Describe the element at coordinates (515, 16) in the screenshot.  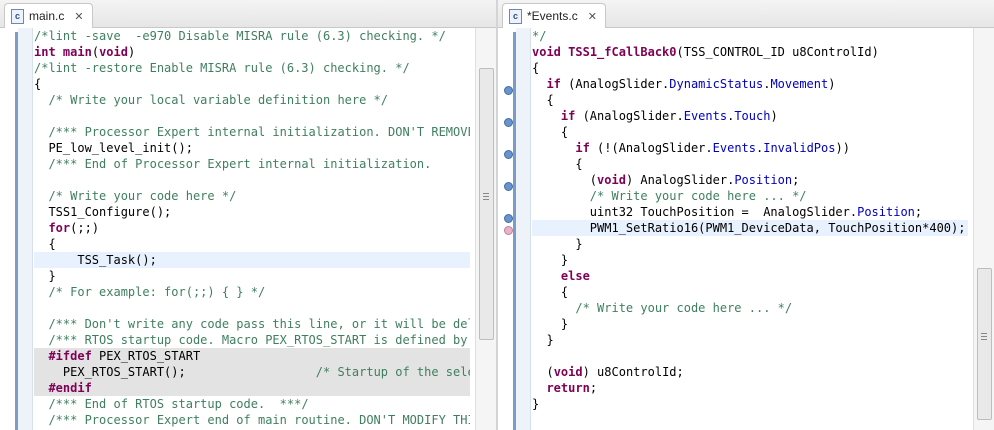
I see `c-file-icon: c` at that location.